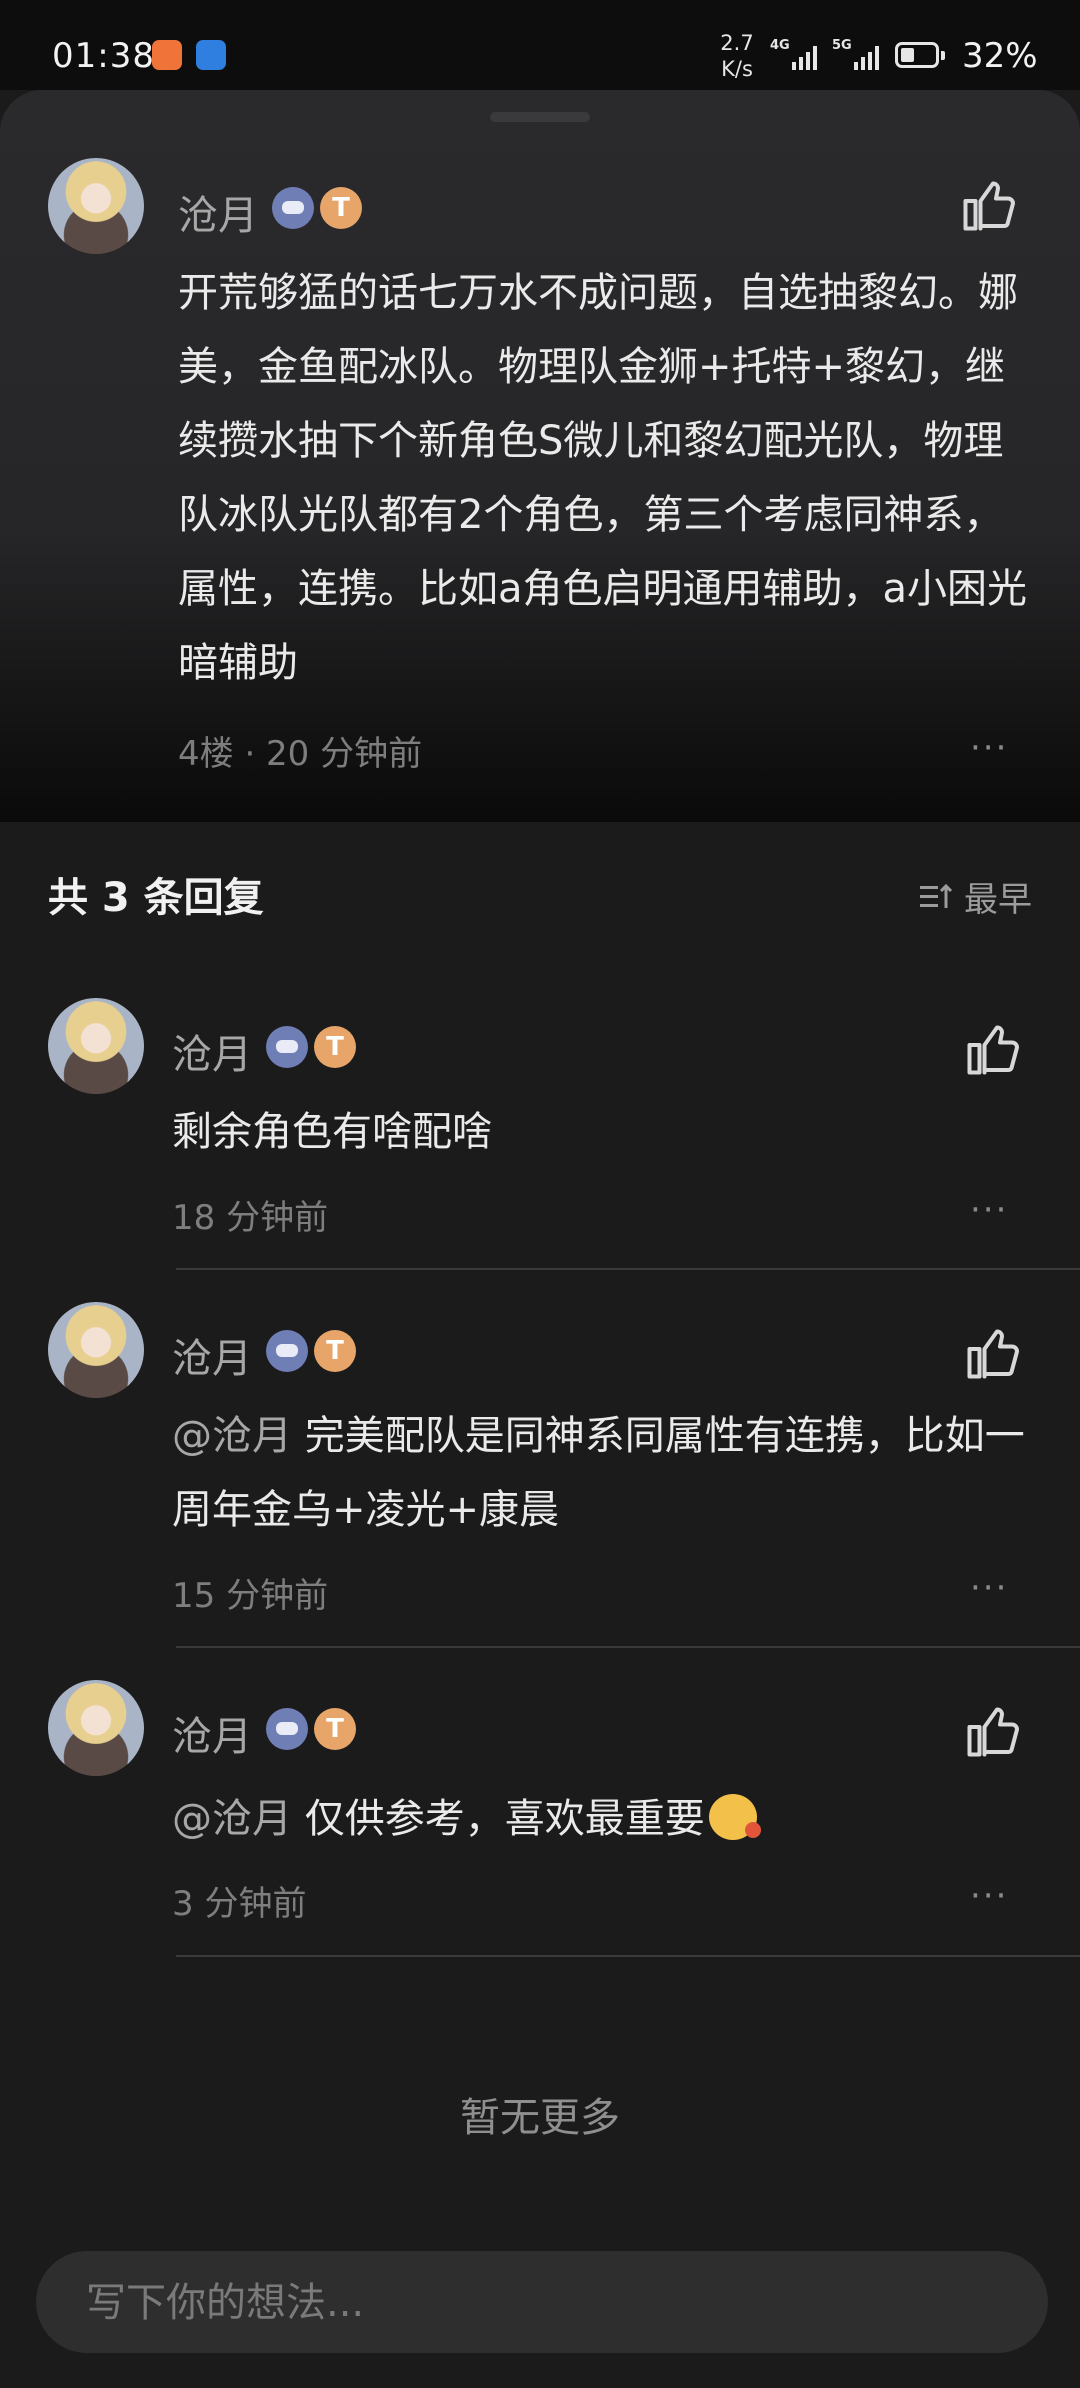  I want to click on network-type-5g: 5G, so click(842, 45).